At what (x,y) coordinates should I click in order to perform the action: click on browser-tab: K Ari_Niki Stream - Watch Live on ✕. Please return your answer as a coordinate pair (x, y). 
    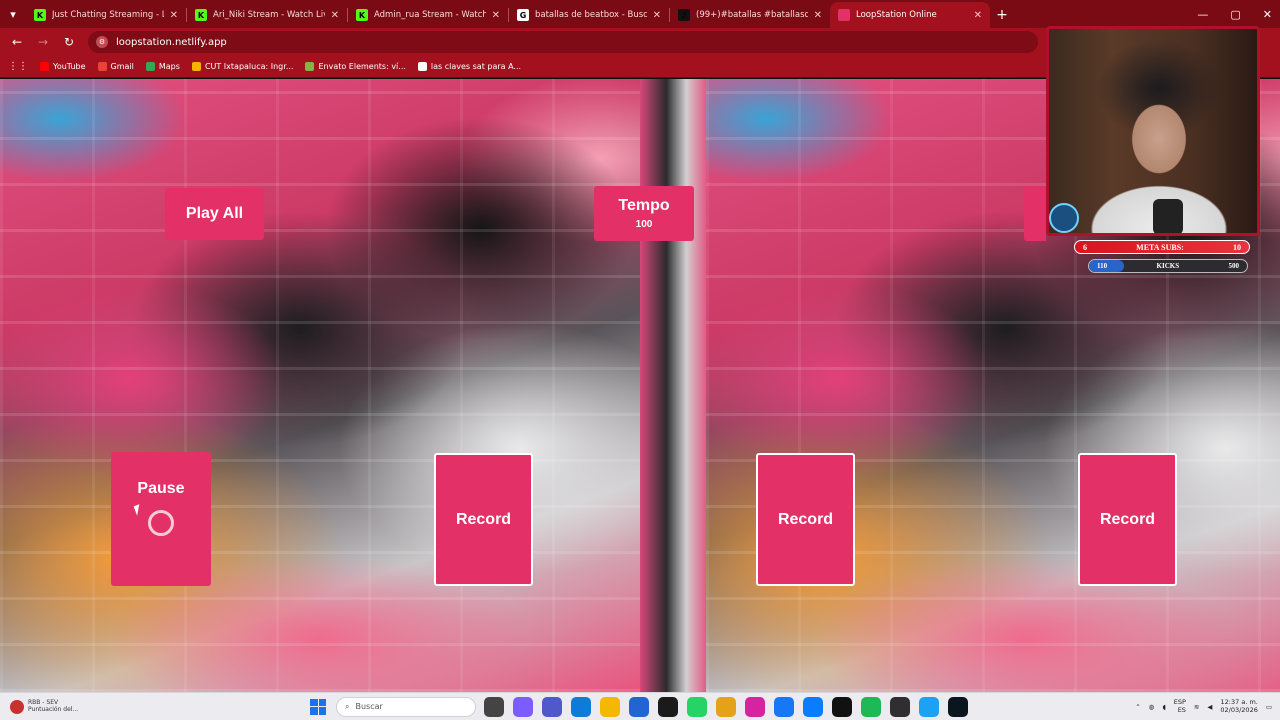
    Looking at the image, I should click on (267, 15).